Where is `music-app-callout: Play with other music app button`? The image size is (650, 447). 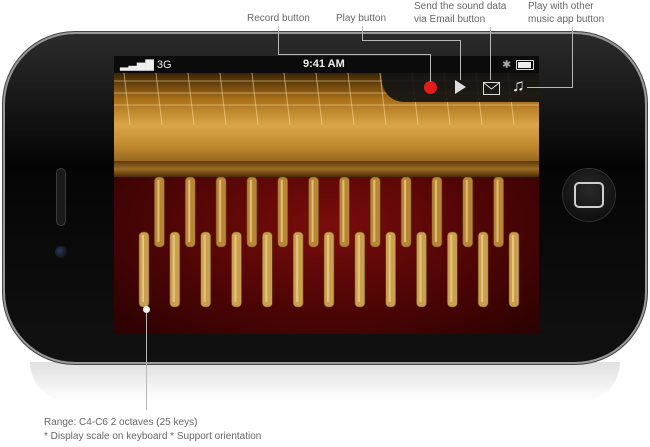
music-app-callout: Play with other music app button is located at coordinates (566, 13).